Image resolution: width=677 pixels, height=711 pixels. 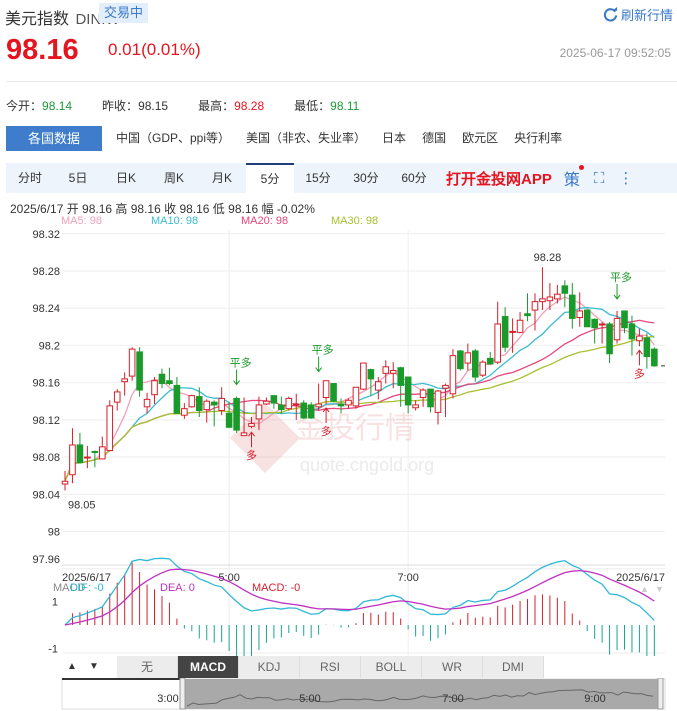 I want to click on scroll-up-arrow: ▲, so click(x=72, y=667).